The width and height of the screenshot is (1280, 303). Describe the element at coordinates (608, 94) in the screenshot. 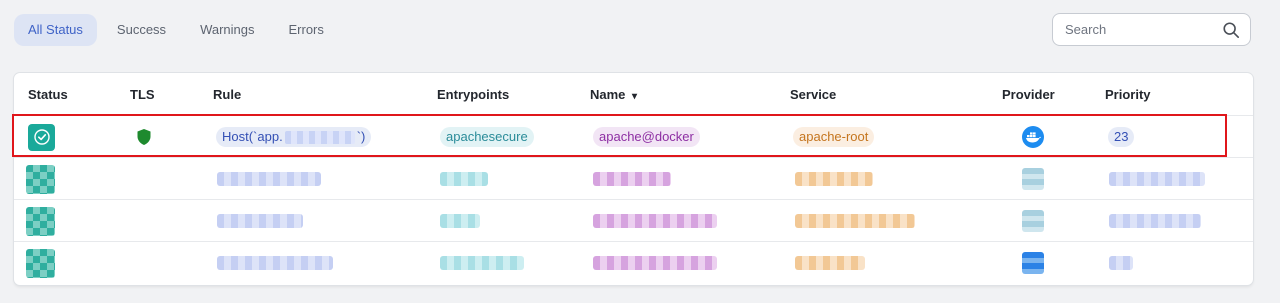

I see `col-name-label: Name` at that location.